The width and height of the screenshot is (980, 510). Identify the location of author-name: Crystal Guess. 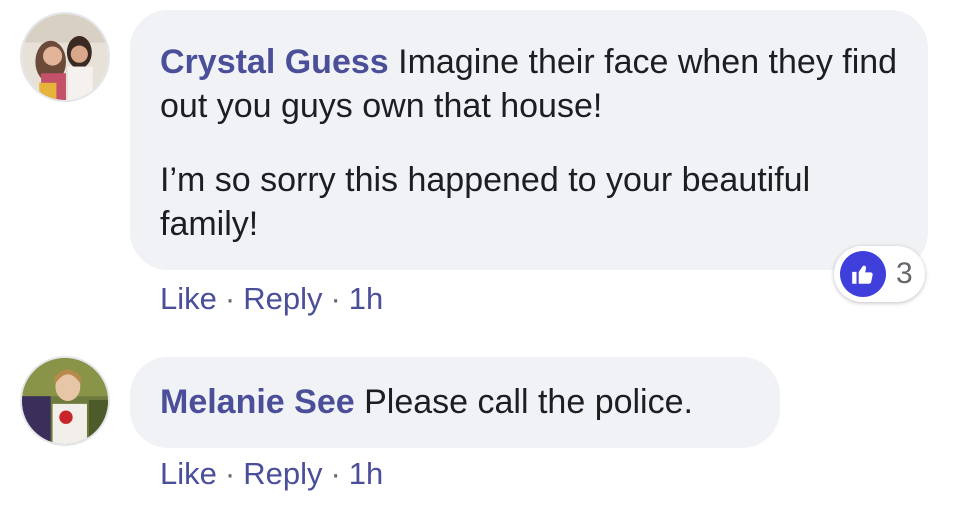
(274, 62).